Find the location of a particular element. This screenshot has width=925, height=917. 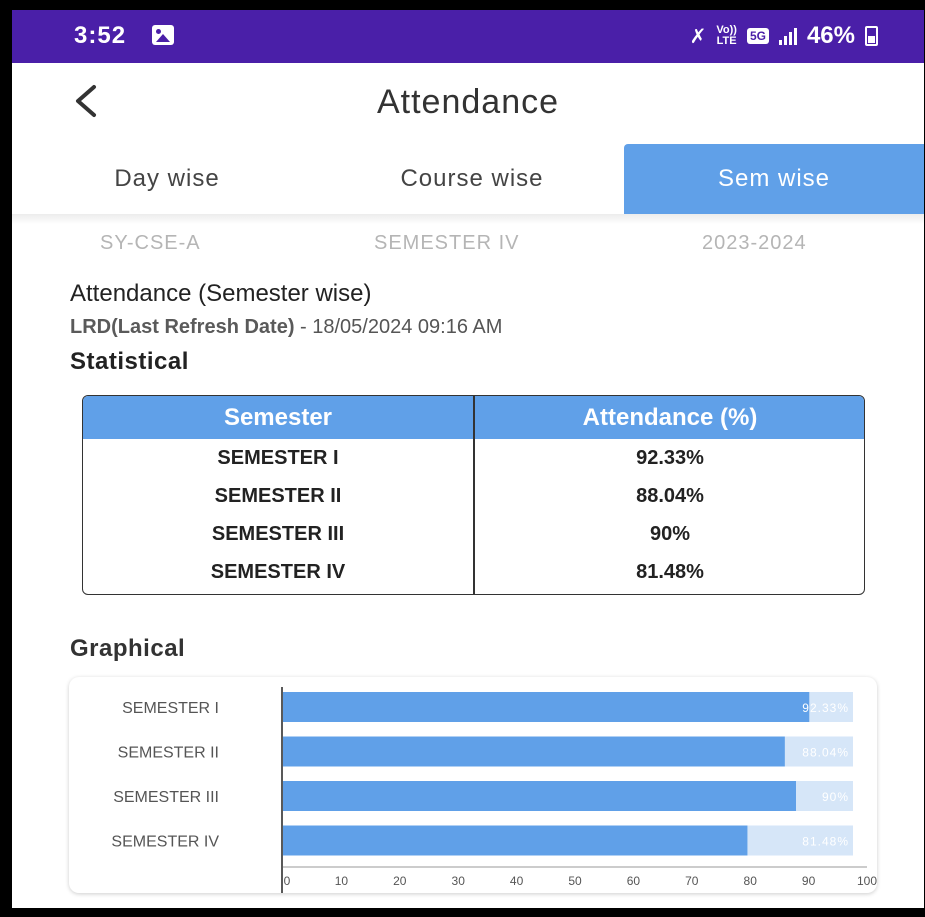

semester-cell: SEMESTER II is located at coordinates (278, 495).